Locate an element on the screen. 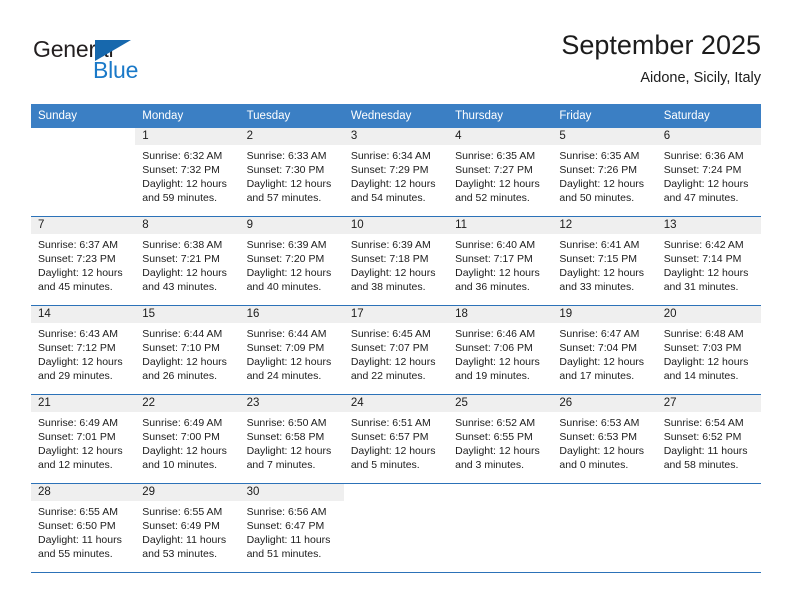 The image size is (792, 612). sunset-text: Sunset: 7:24 PM is located at coordinates (702, 170).